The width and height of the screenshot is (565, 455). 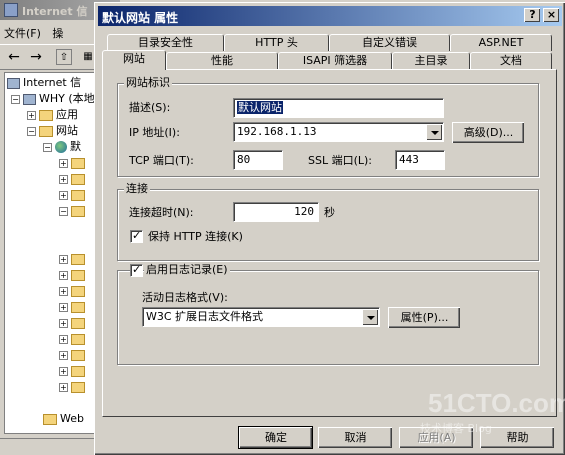 What do you see at coordinates (64, 57) in the screenshot?
I see `up-folder-icon: ⇧` at bounding box center [64, 57].